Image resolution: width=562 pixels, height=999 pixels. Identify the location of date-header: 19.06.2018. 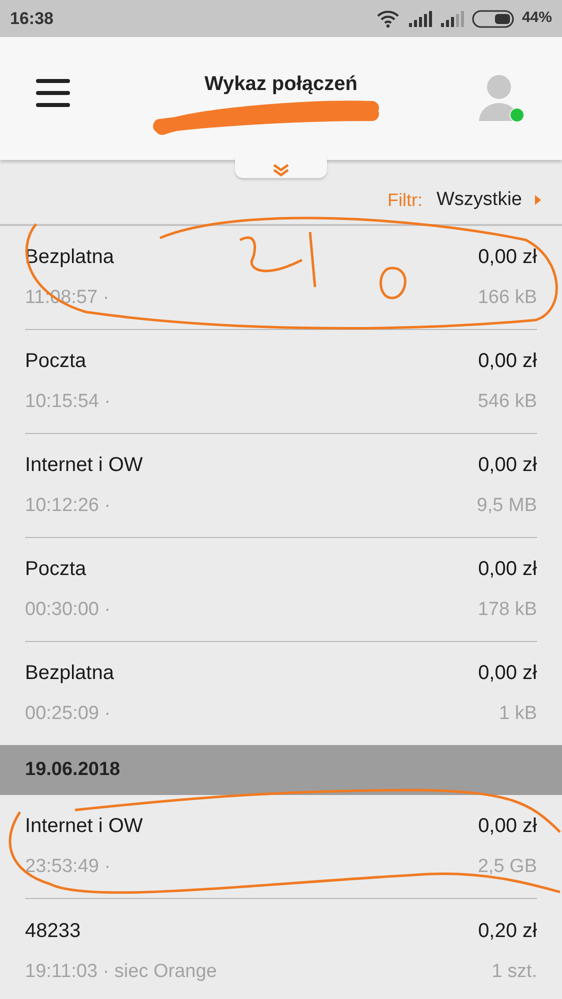
(72, 770).